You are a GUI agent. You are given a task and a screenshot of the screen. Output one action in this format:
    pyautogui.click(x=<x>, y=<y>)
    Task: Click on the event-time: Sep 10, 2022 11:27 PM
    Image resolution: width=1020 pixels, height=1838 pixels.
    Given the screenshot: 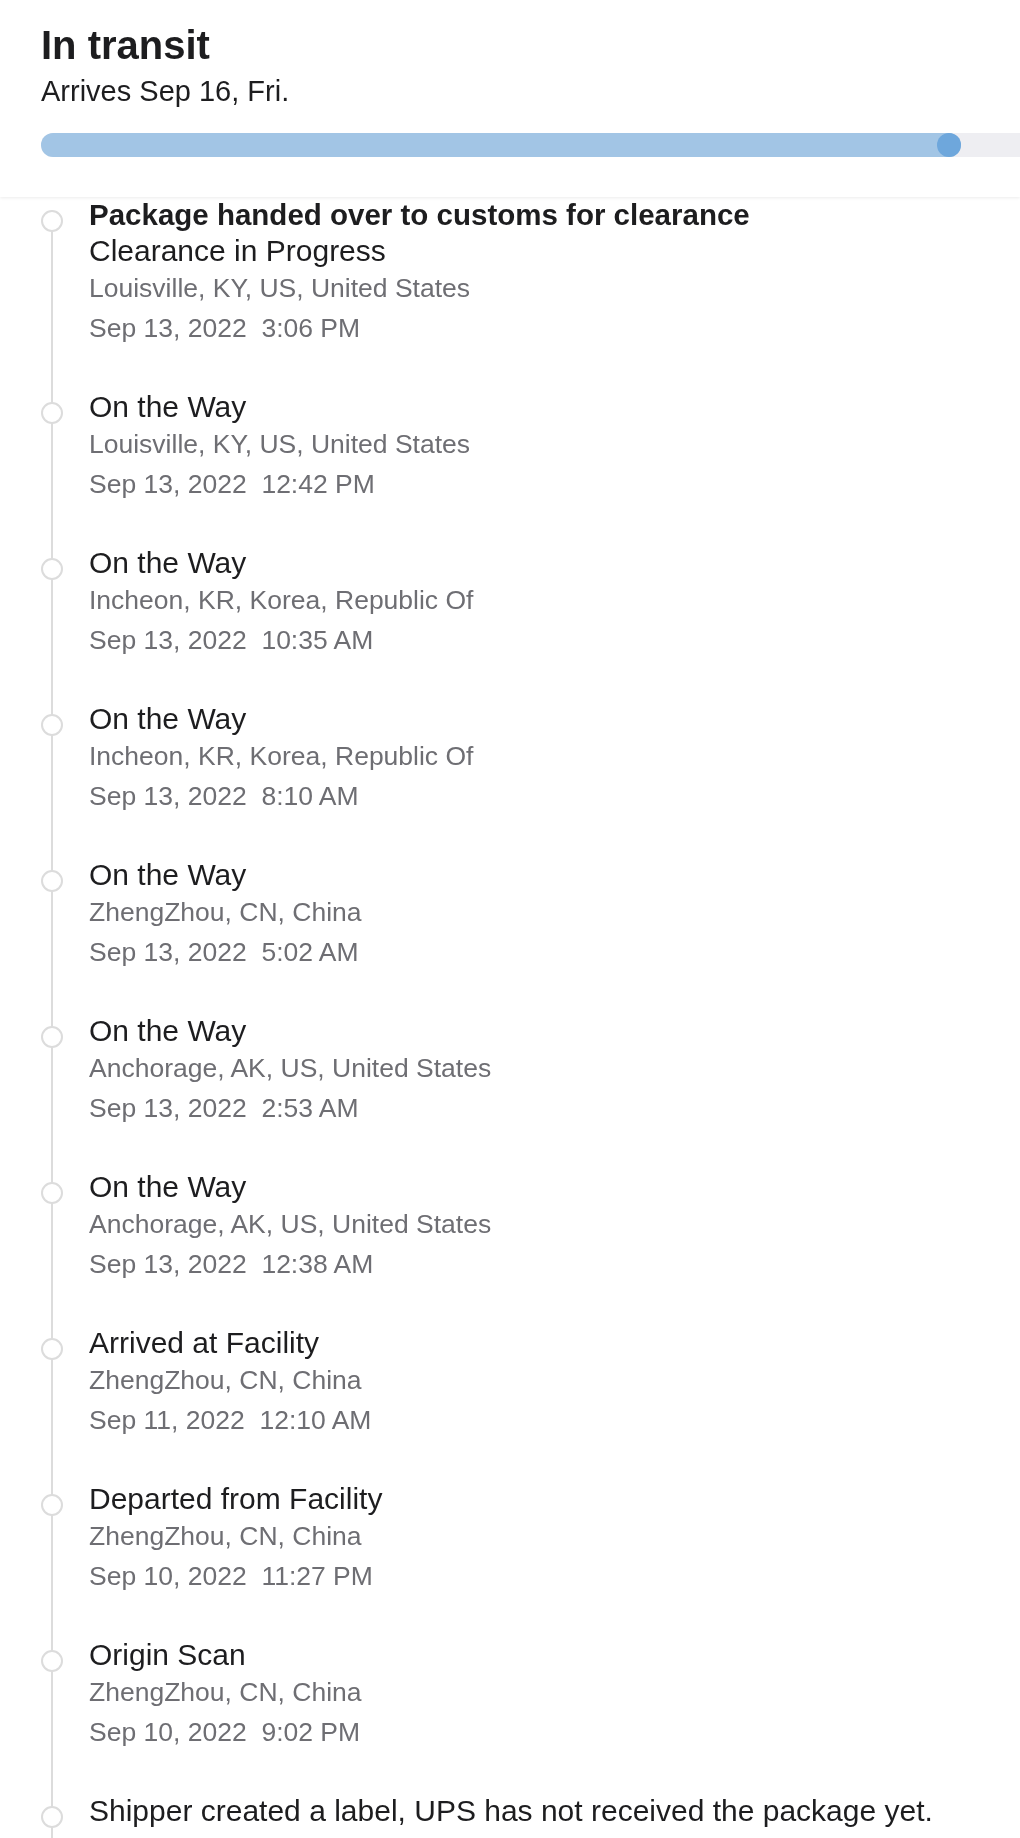 What is the action you would take?
    pyautogui.click(x=231, y=1576)
    